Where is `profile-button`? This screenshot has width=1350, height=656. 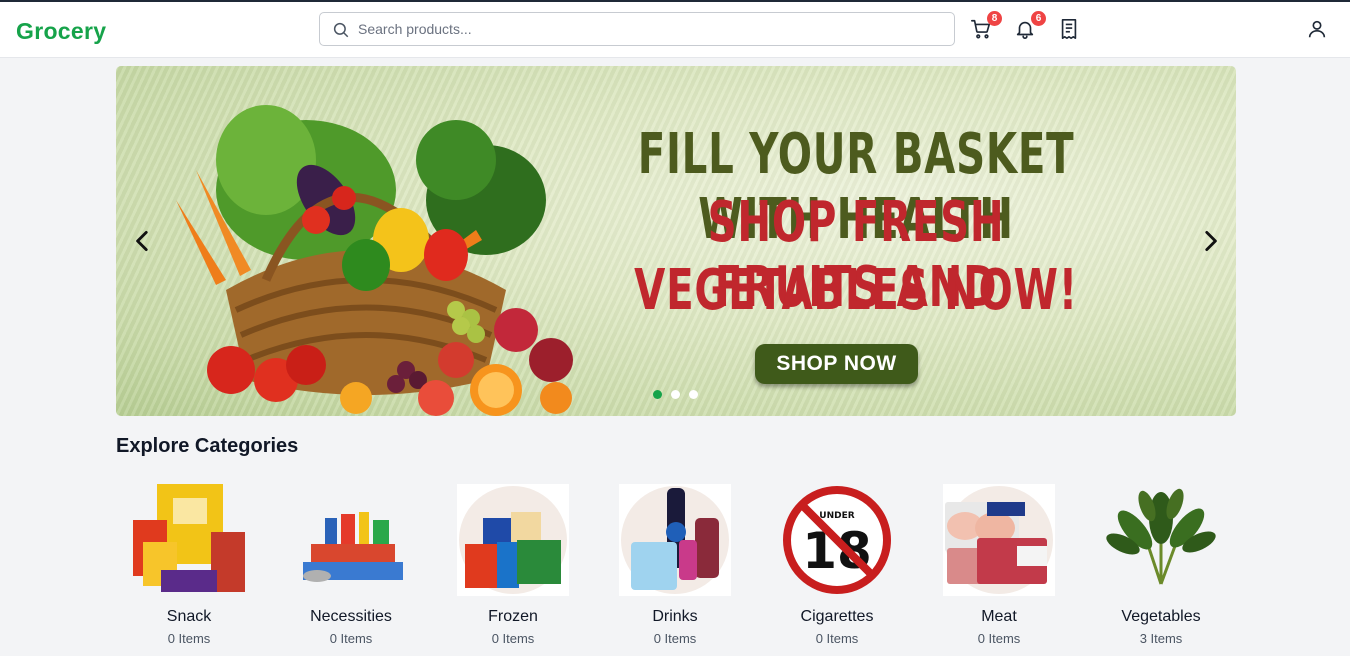
profile-button is located at coordinates (1318, 30).